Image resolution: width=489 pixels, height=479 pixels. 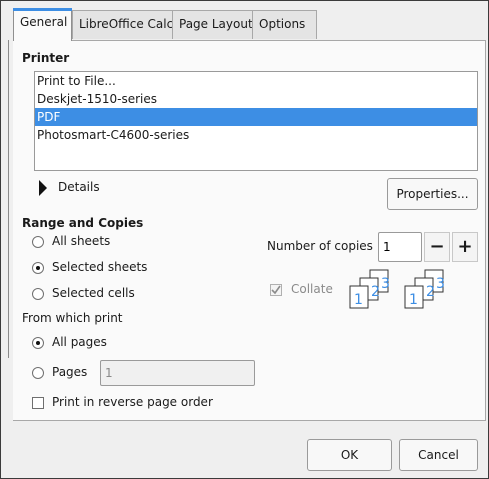 What do you see at coordinates (177, 373) in the screenshot?
I see `pages-input` at bounding box center [177, 373].